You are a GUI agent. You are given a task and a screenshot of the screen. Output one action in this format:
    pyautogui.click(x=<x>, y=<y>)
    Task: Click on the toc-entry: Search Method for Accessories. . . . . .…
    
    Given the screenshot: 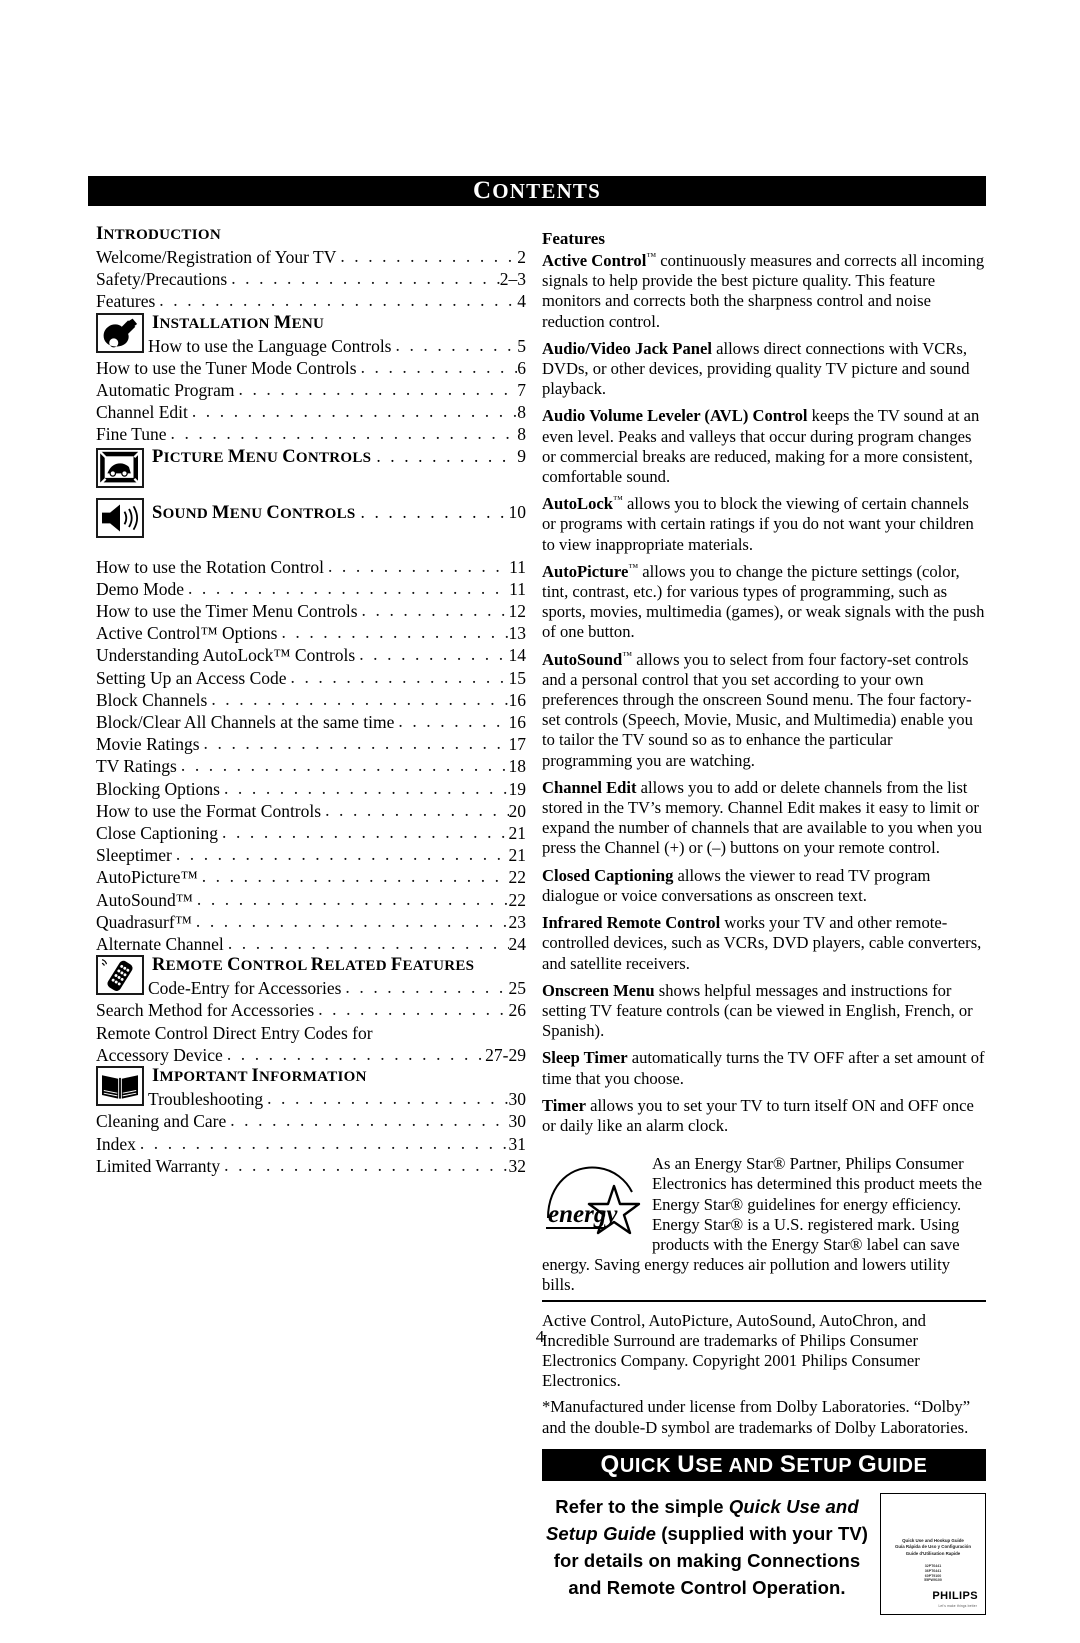 What is the action you would take?
    pyautogui.click(x=311, y=1010)
    